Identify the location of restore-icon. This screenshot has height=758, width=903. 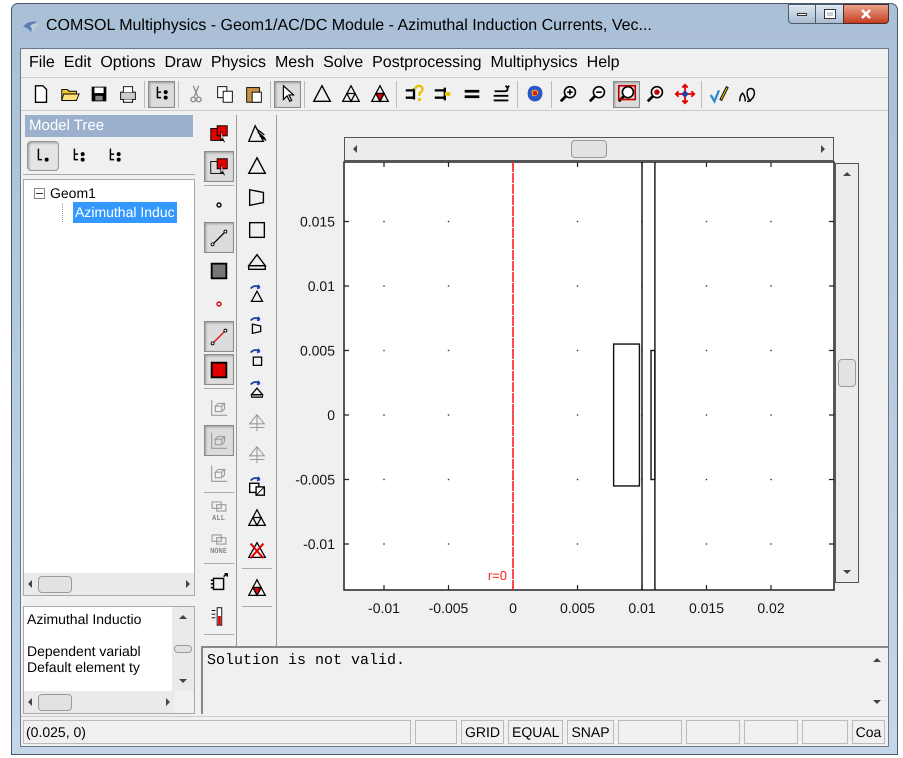
(829, 14).